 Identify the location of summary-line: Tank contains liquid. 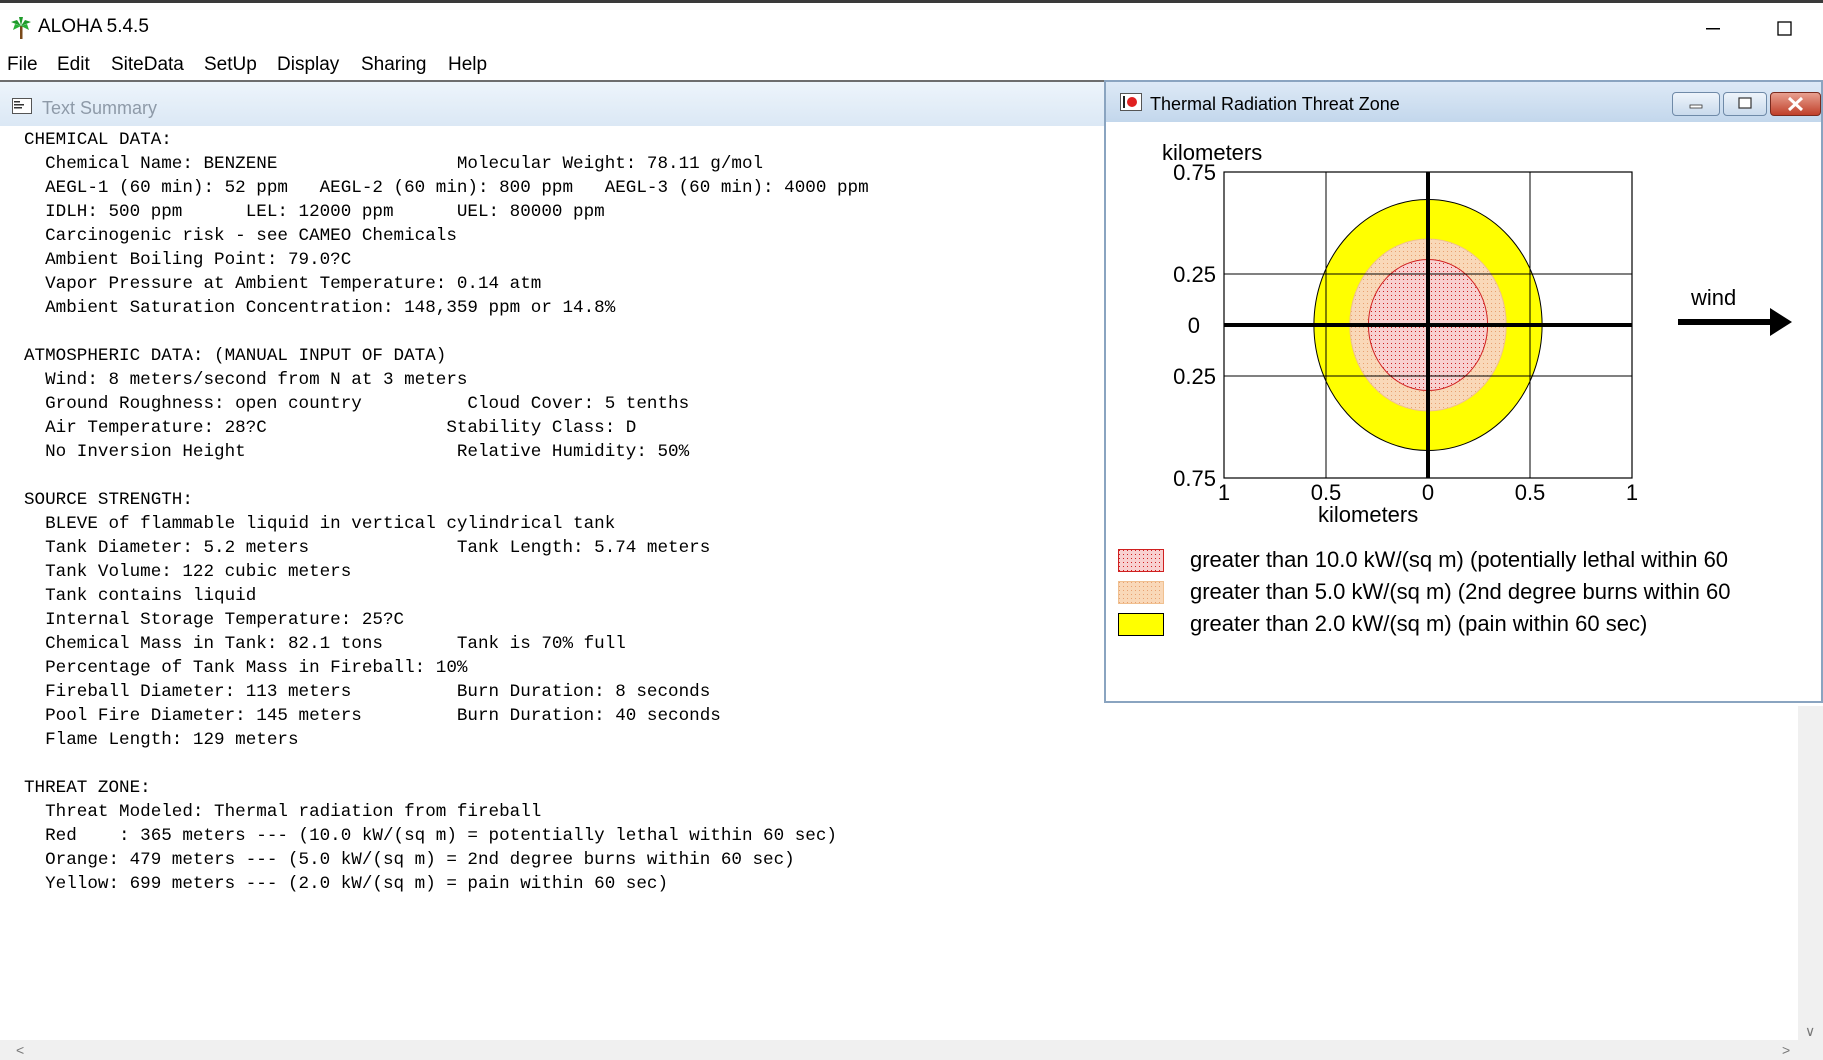
(140, 596).